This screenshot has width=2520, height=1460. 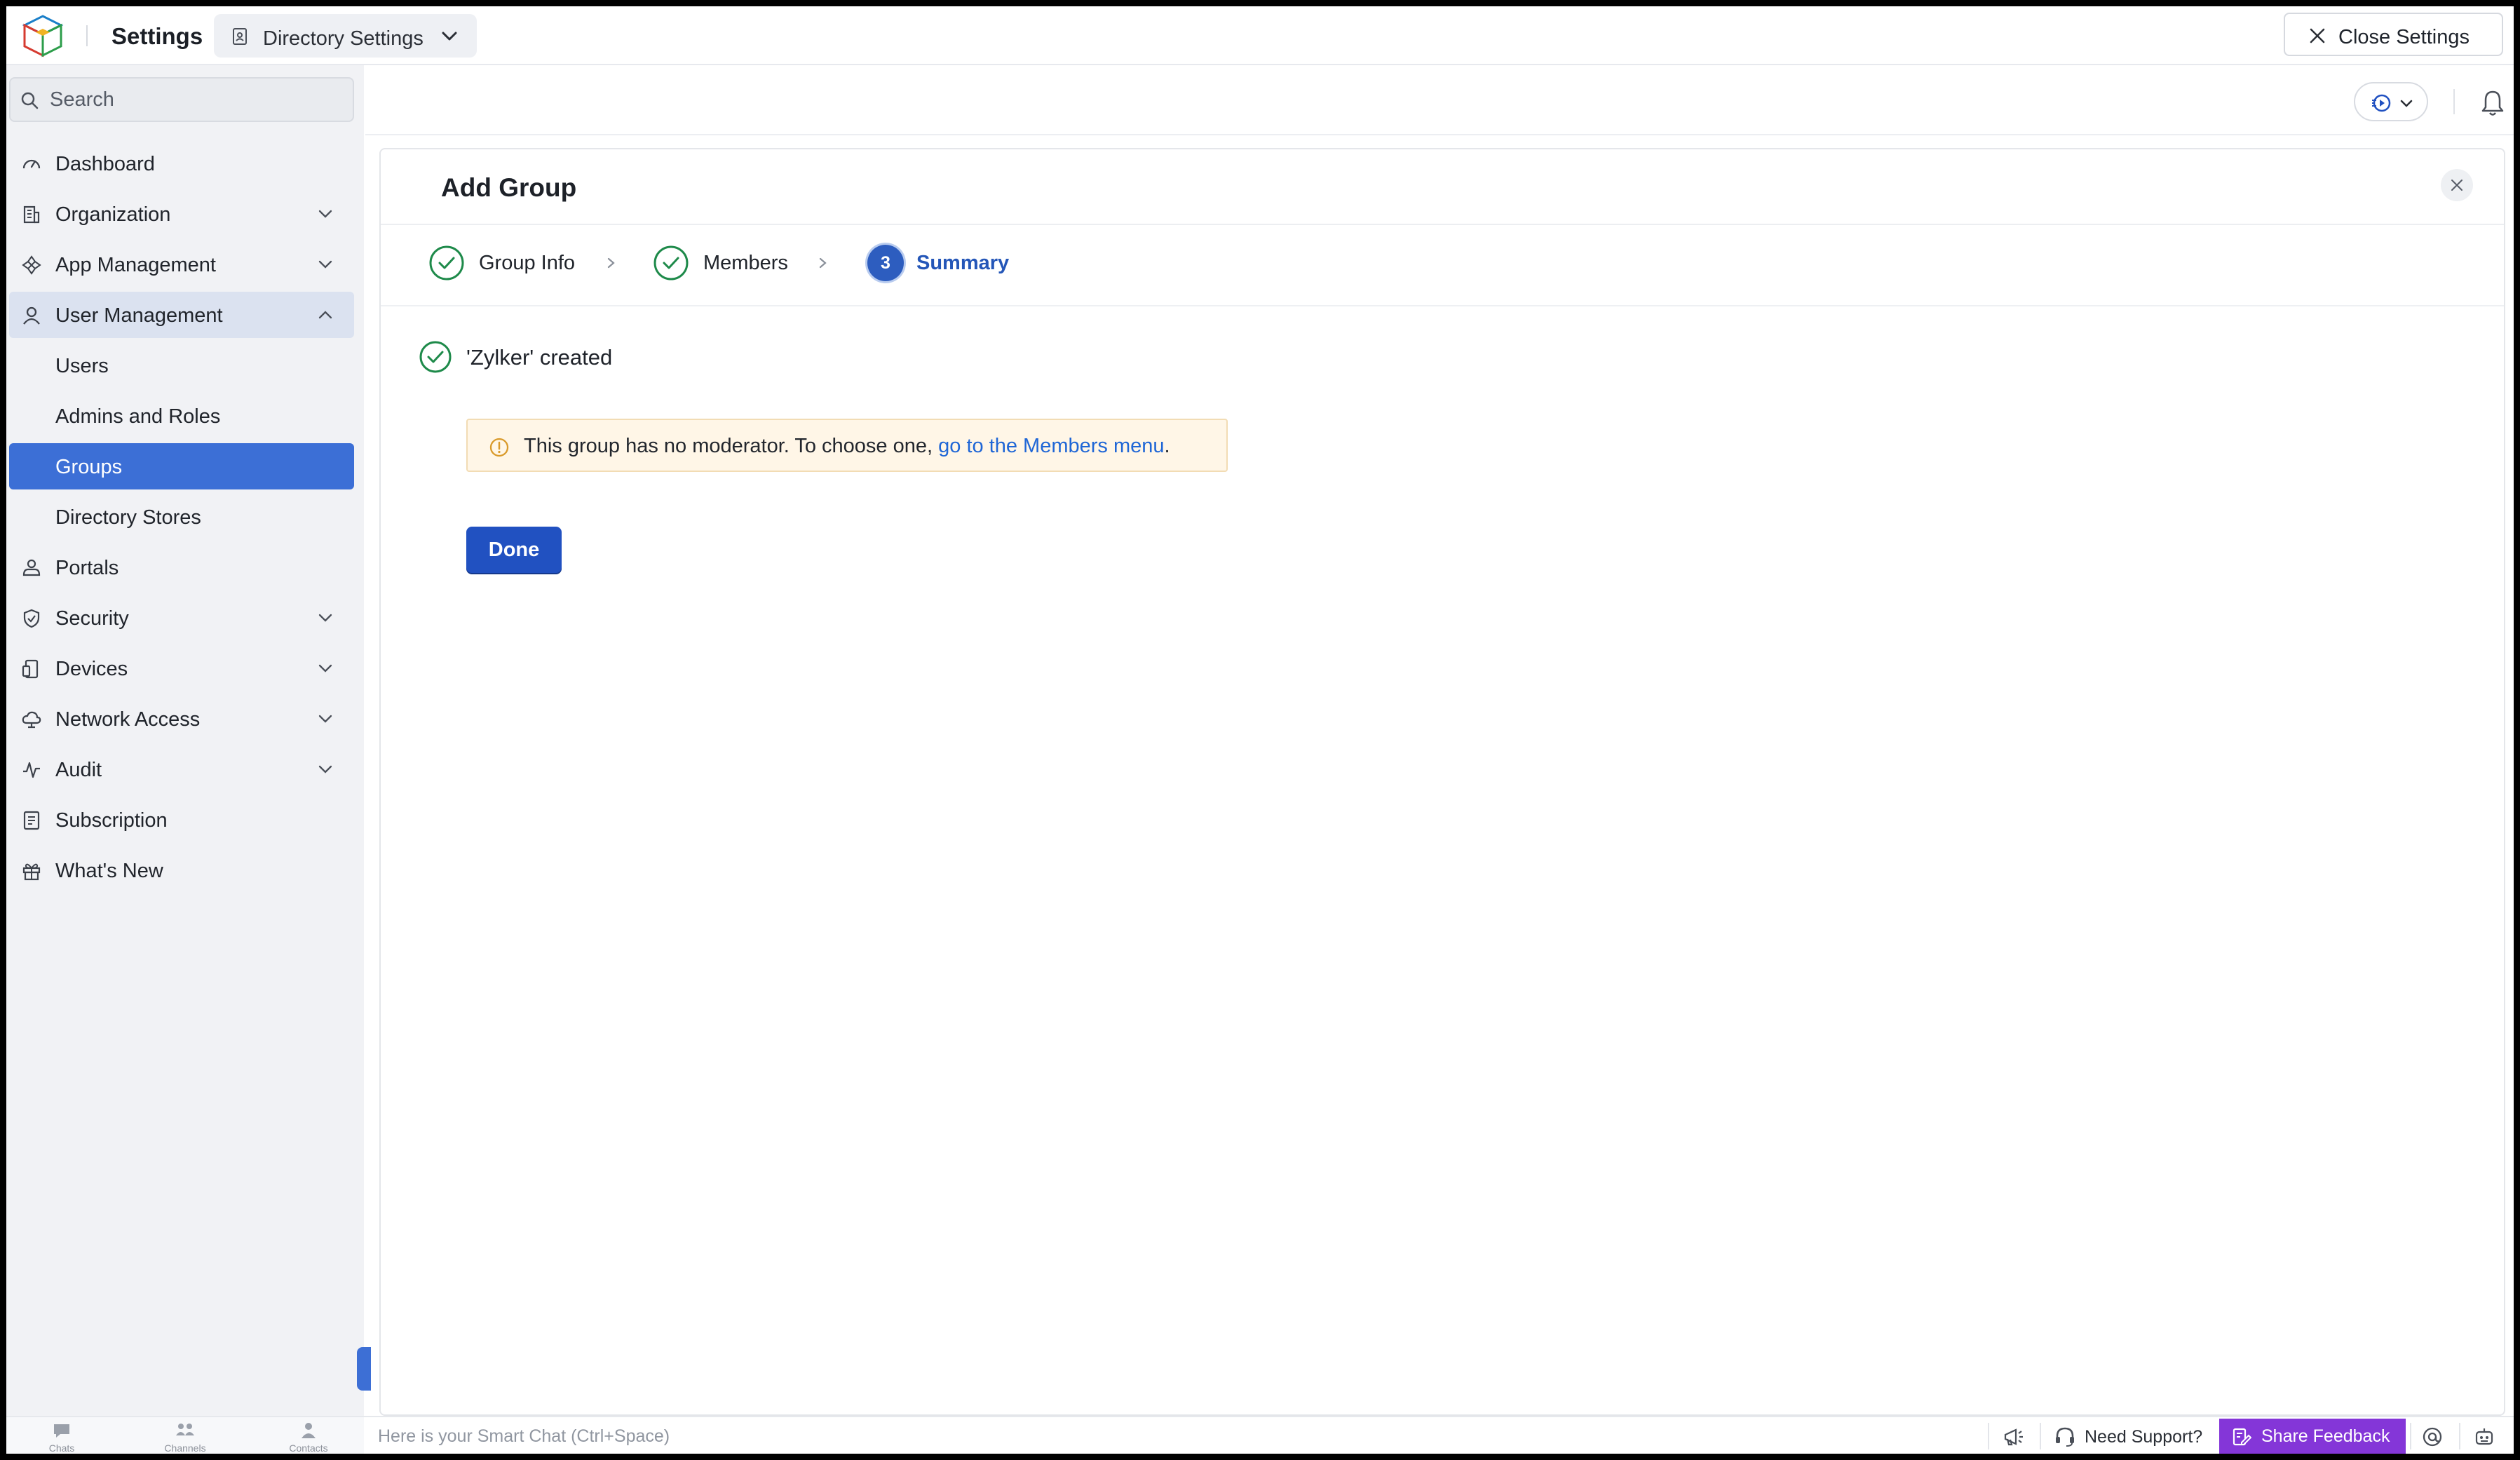 What do you see at coordinates (181, 163) in the screenshot?
I see `sidebar-item-dashboard: Dashboard` at bounding box center [181, 163].